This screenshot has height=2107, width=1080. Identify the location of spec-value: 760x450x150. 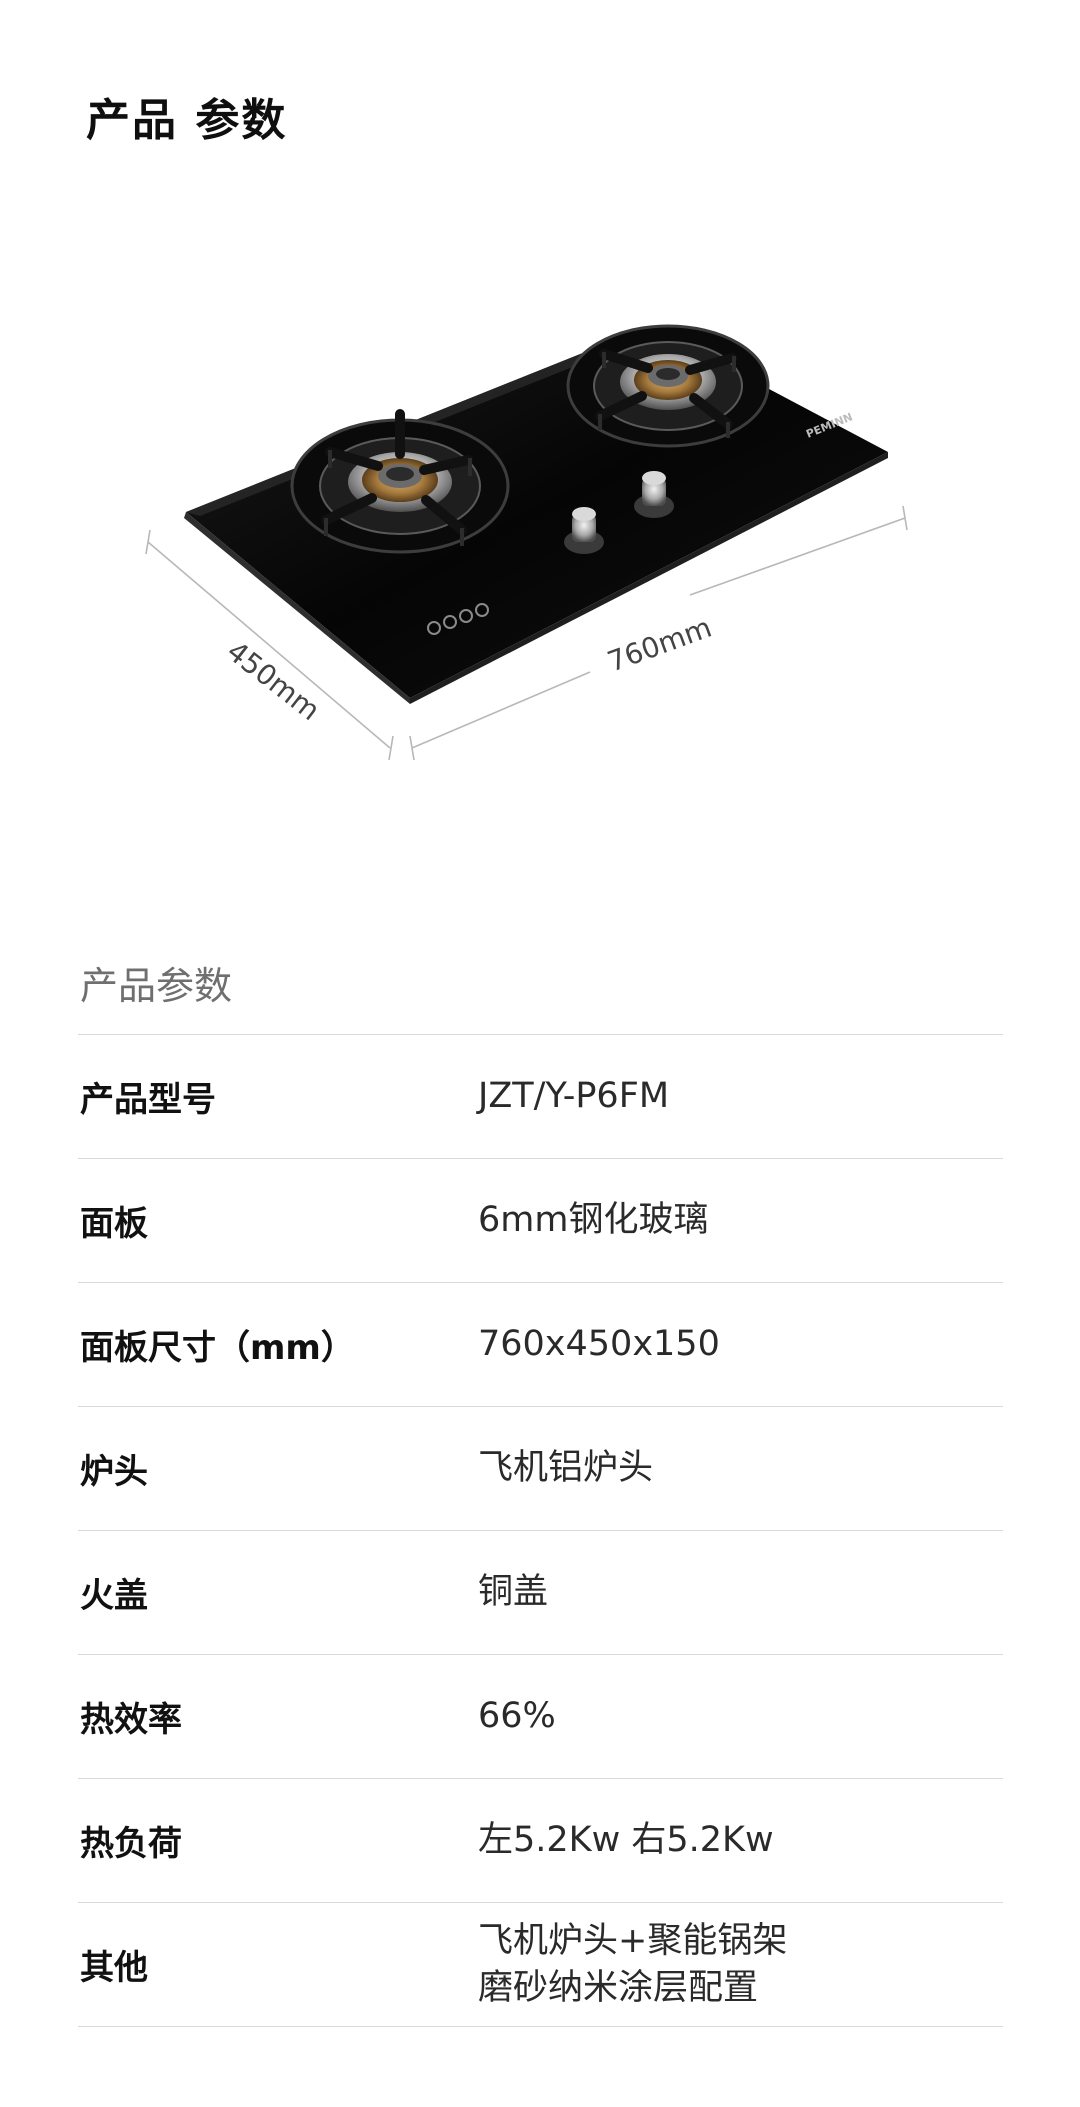
(738, 1344).